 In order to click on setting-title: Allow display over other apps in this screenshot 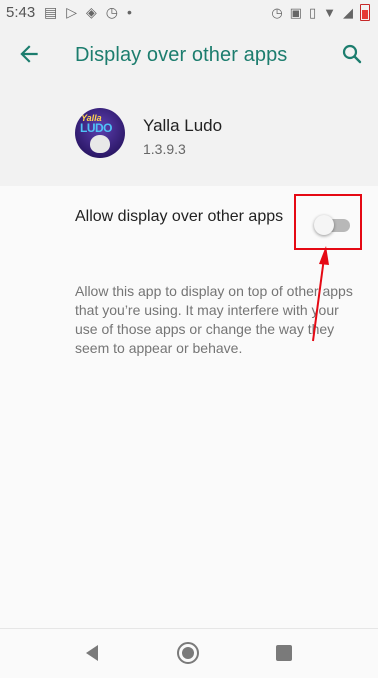, I will do `click(180, 216)`.